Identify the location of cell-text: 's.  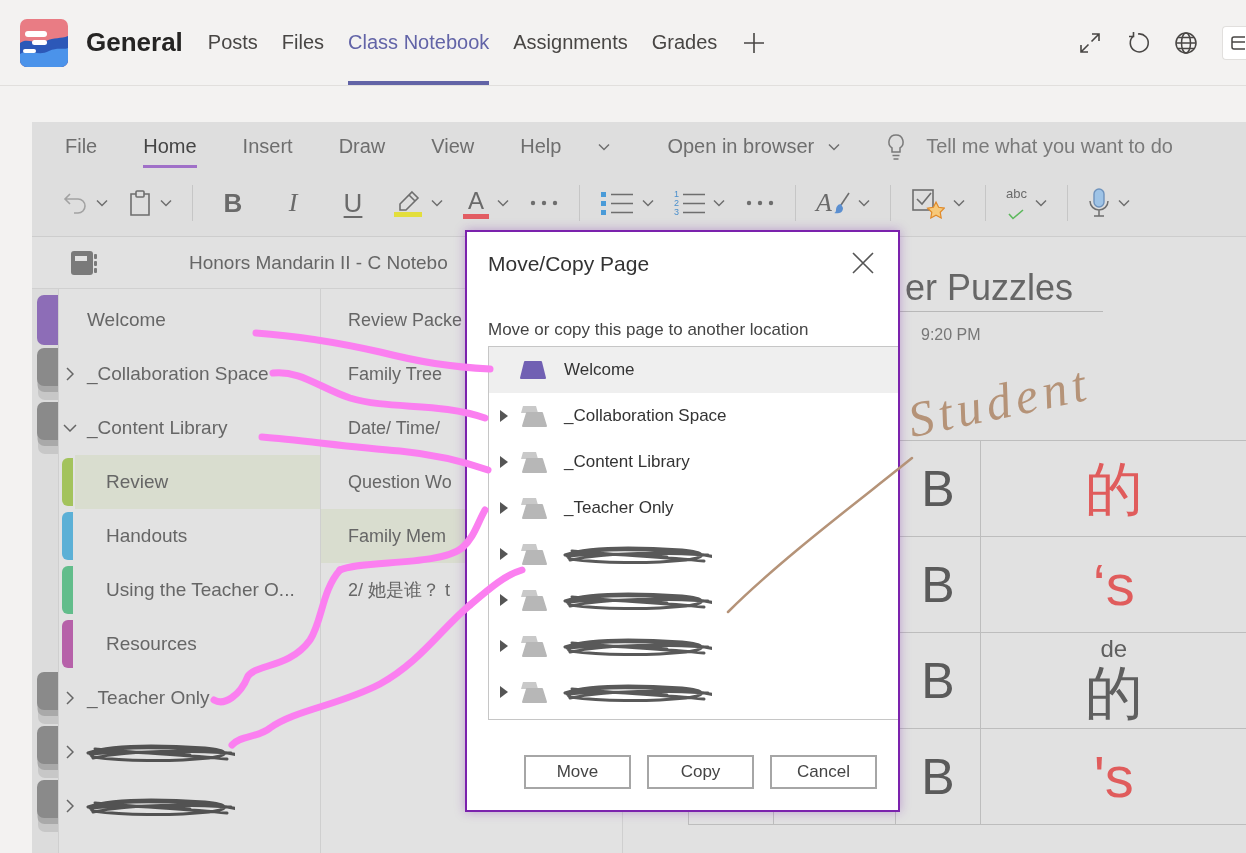
(1113, 776).